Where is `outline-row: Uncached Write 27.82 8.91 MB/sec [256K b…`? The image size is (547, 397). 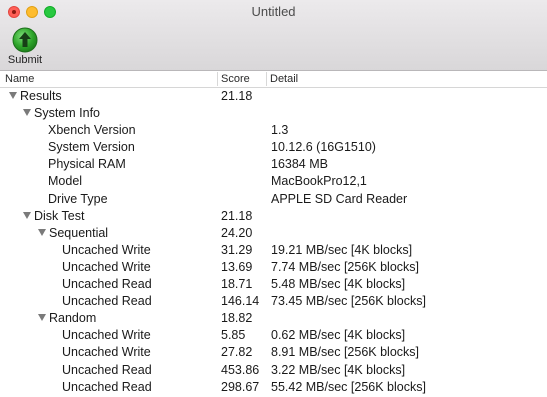 outline-row: Uncached Write 27.82 8.91 MB/sec [256K b… is located at coordinates (273, 352).